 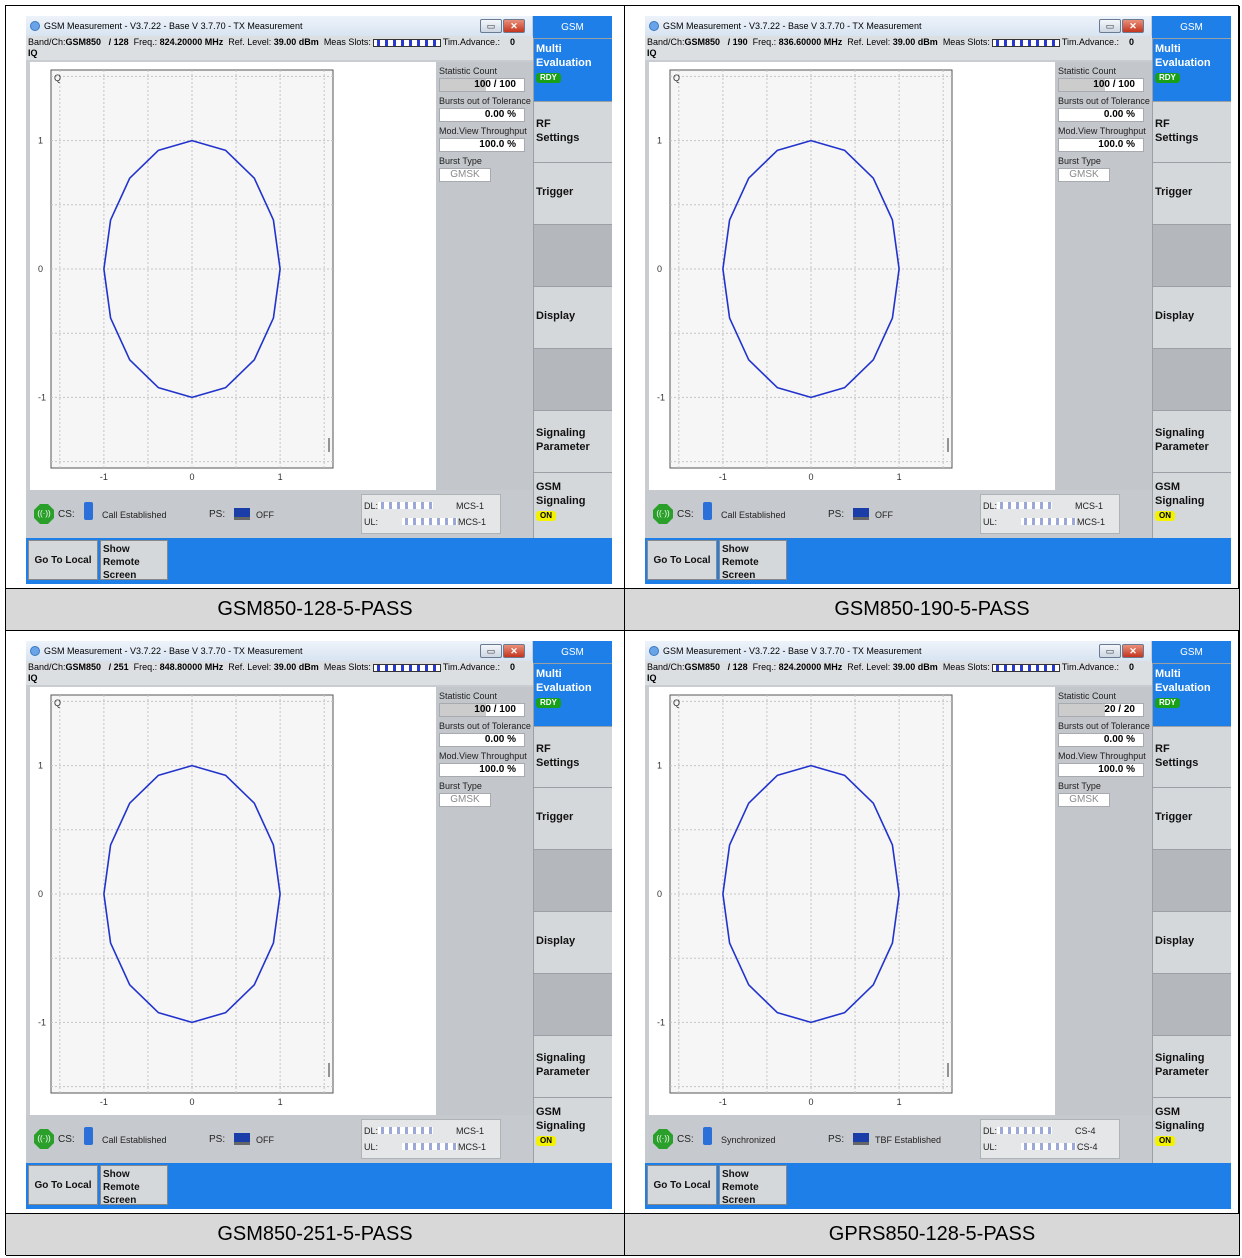 What do you see at coordinates (764, 42) in the screenshot?
I see `freq-label: Freq.:` at bounding box center [764, 42].